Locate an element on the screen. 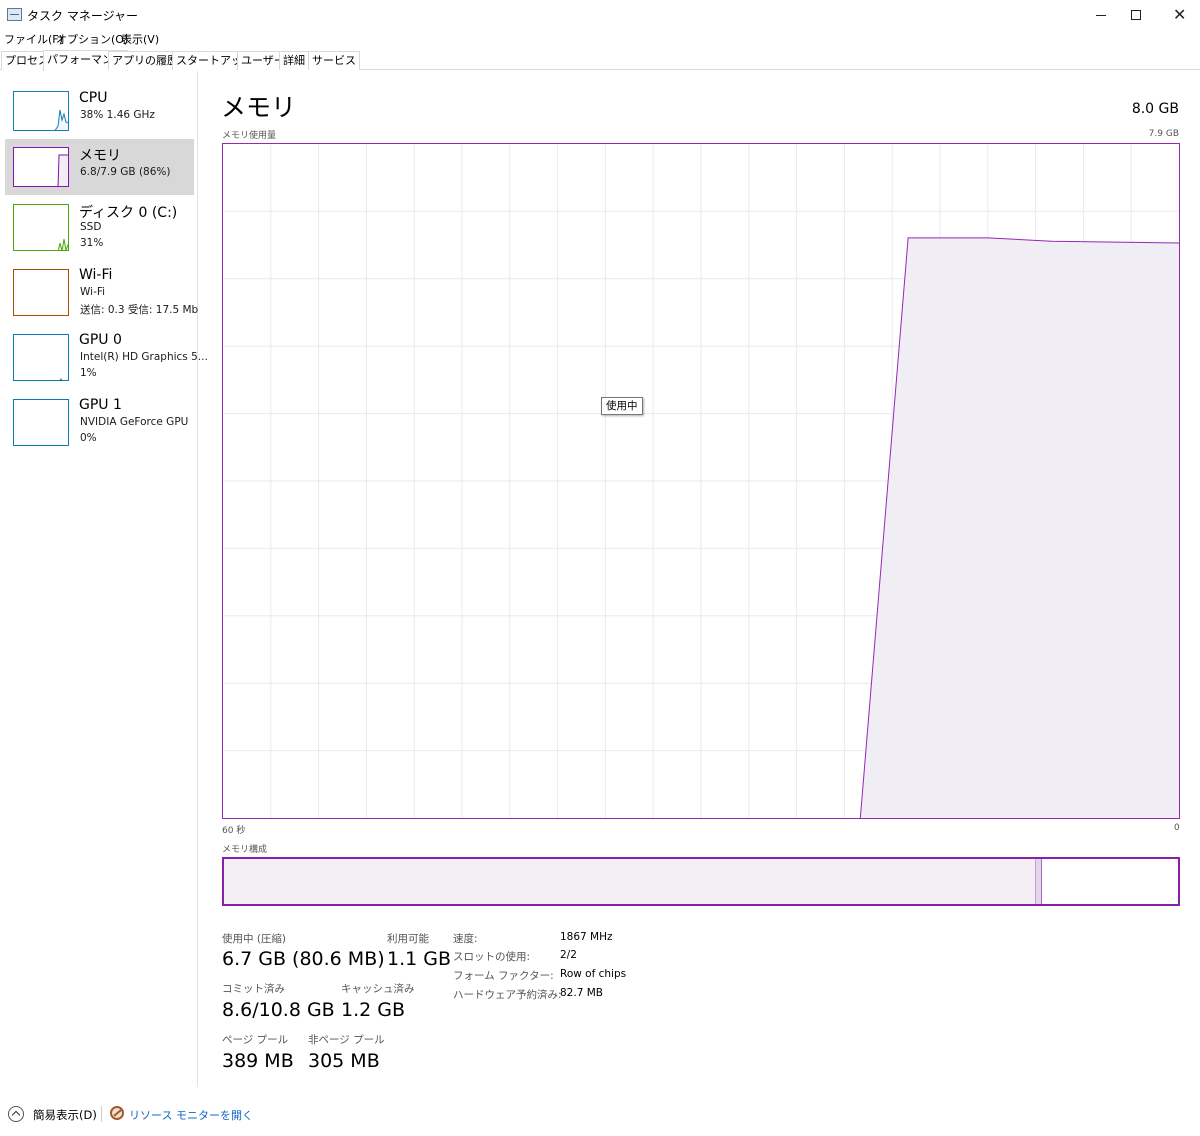 This screenshot has height=1136, width=1200. resource-monitor-icon is located at coordinates (117, 1113).